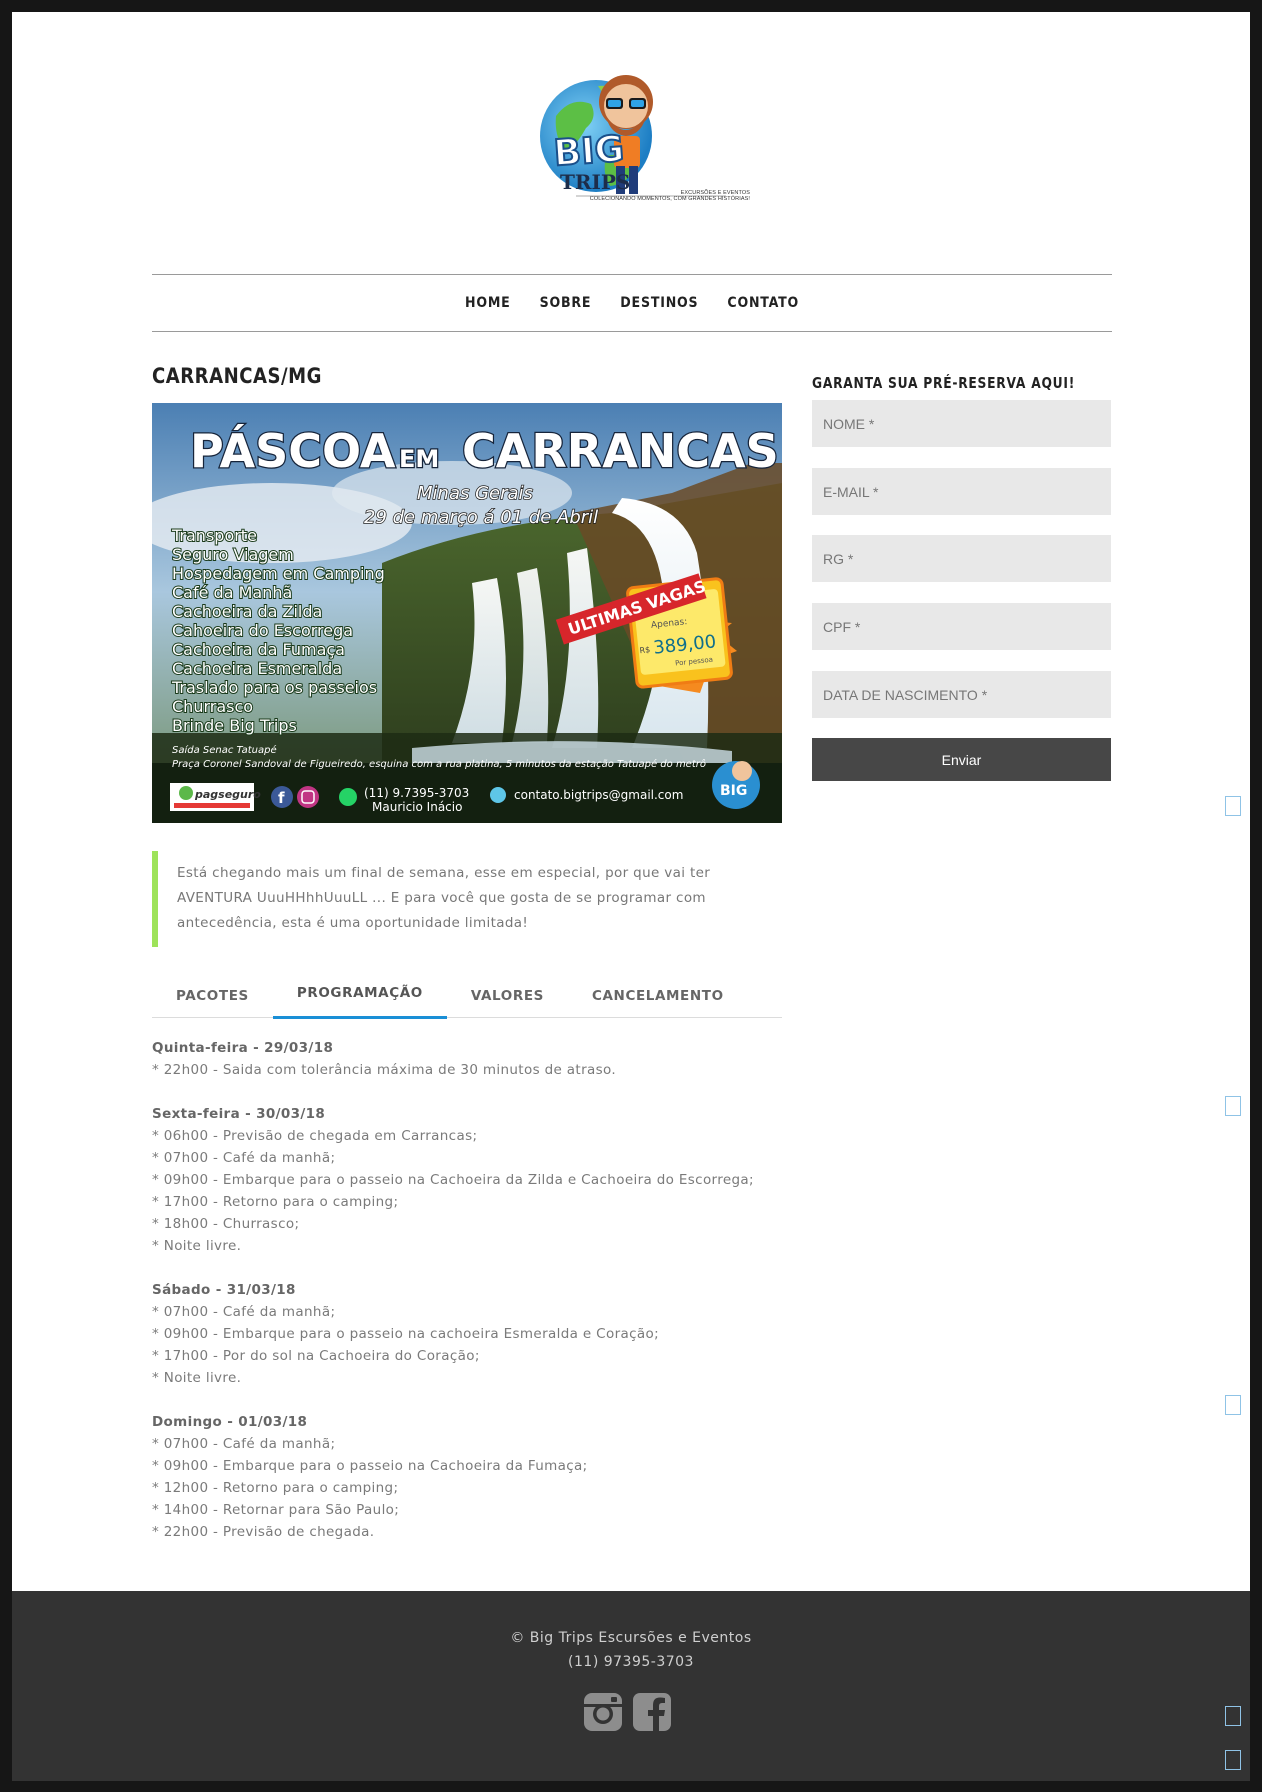 The width and height of the screenshot is (1262, 1792). What do you see at coordinates (659, 303) in the screenshot?
I see `nav-destinos: DESTINOS` at bounding box center [659, 303].